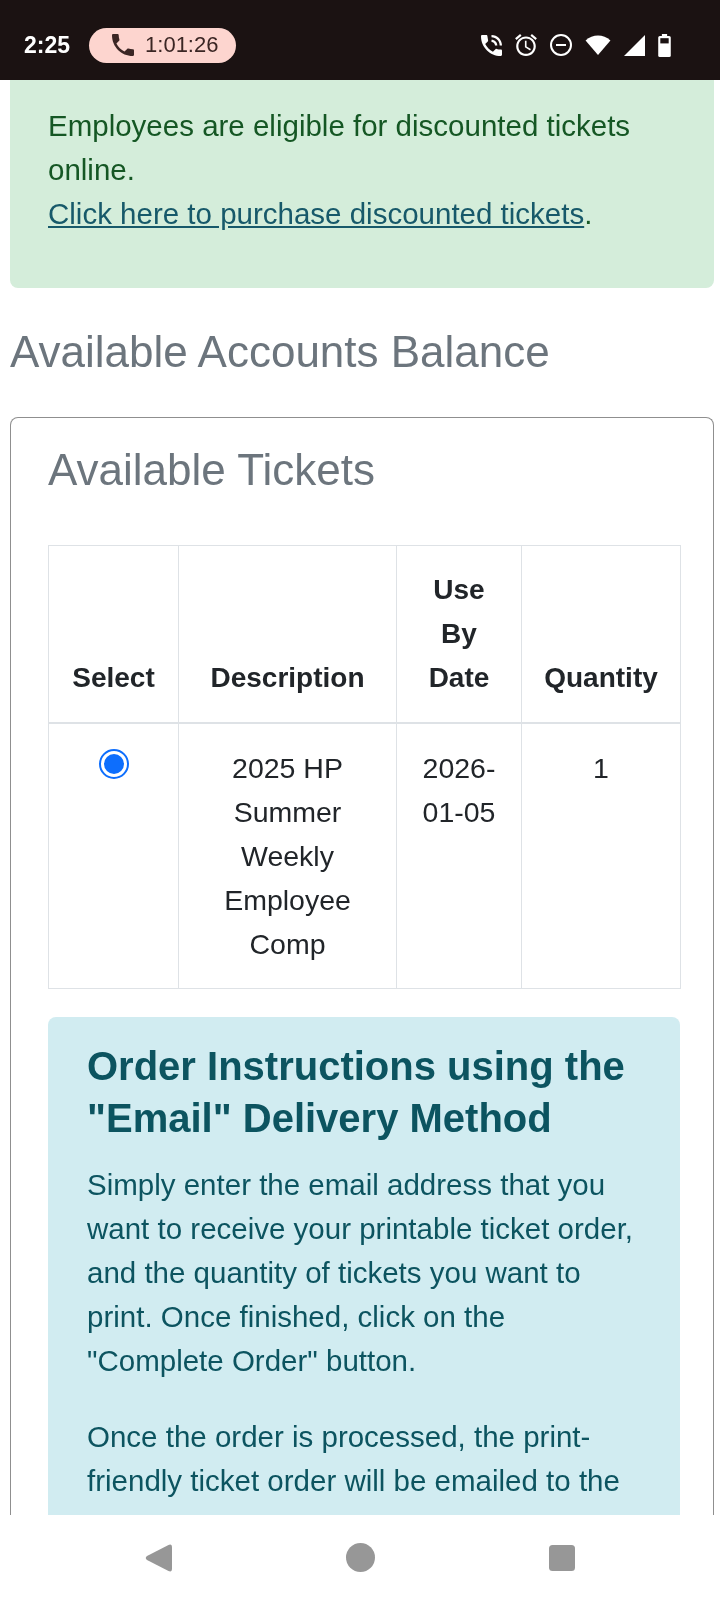 The width and height of the screenshot is (720, 1600). Describe the element at coordinates (158, 1557) in the screenshot. I see `back-icon` at that location.